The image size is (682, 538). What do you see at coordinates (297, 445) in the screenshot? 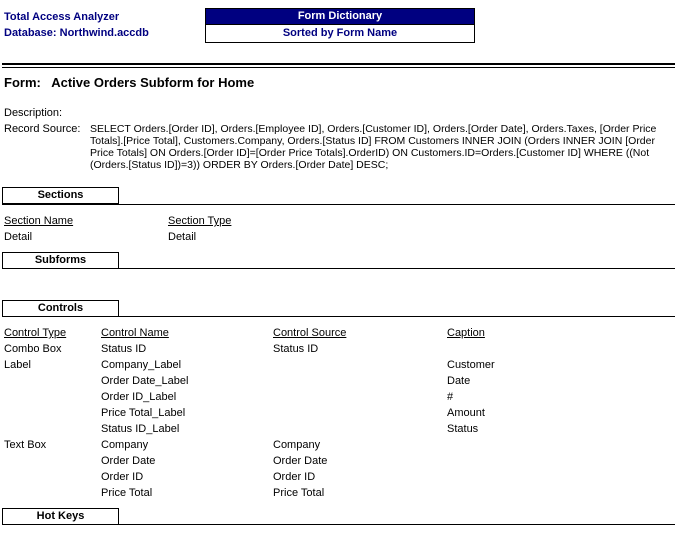
I see `control-source-cell: Company` at bounding box center [297, 445].